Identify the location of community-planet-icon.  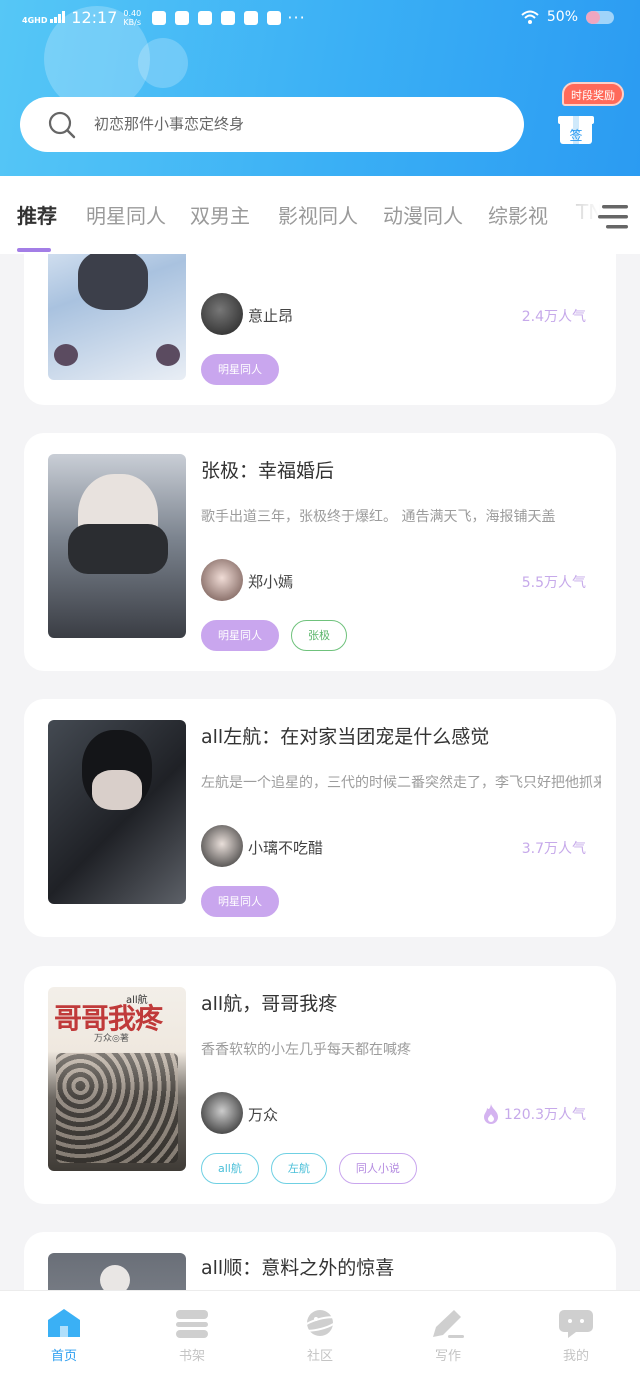
(320, 1323).